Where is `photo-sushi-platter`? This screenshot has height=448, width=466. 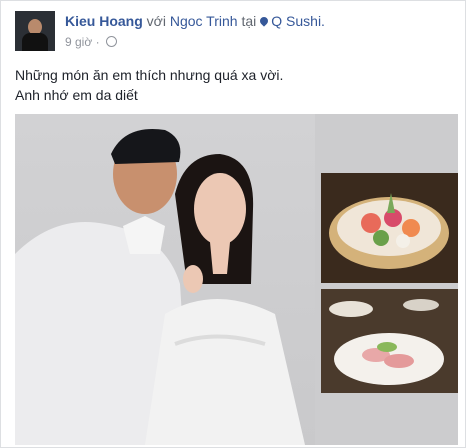 photo-sushi-platter is located at coordinates (389, 228).